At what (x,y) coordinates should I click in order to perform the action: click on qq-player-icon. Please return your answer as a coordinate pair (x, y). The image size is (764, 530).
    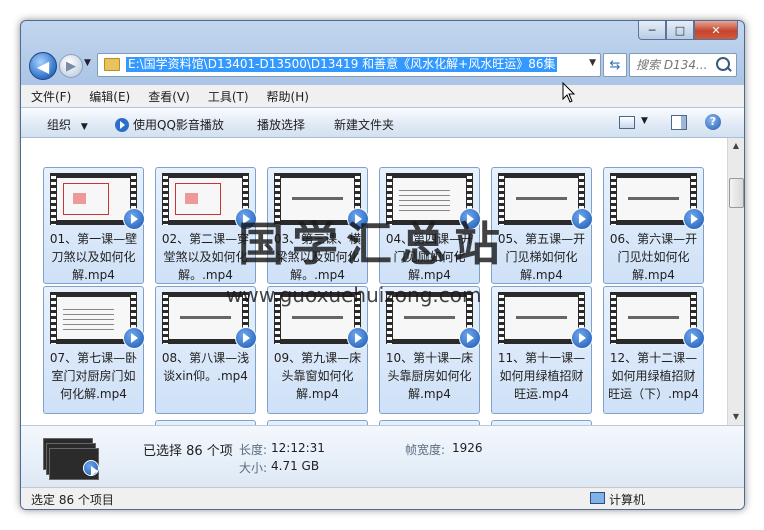
    Looking at the image, I should click on (122, 125).